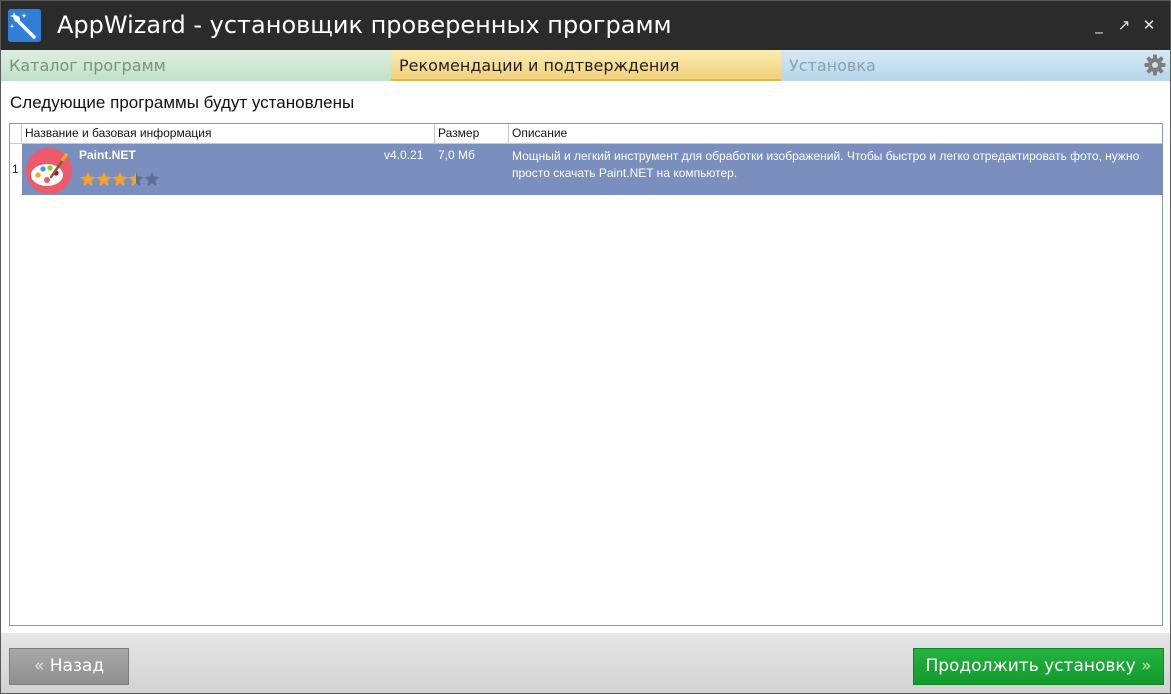 This screenshot has width=1171, height=694. What do you see at coordinates (77, 666) in the screenshot?
I see `back-button-label: Назад` at bounding box center [77, 666].